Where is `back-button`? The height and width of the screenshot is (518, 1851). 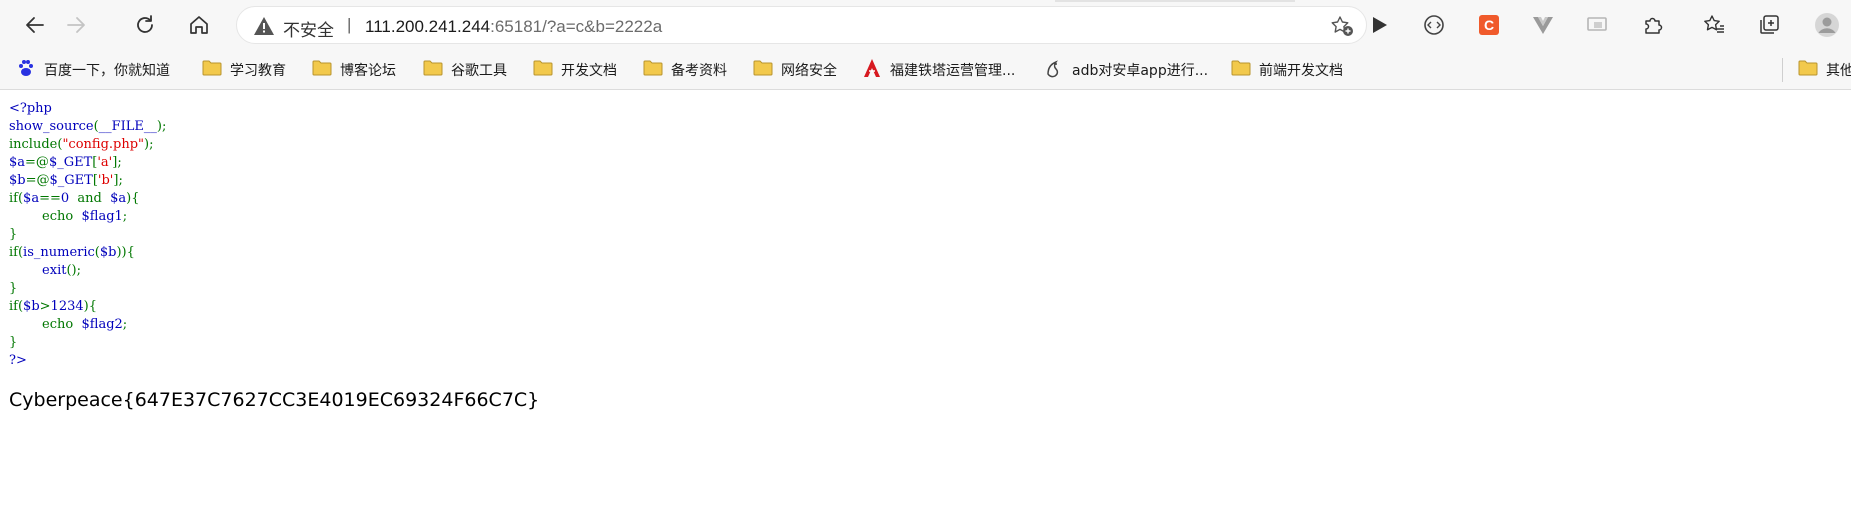
back-button is located at coordinates (35, 25).